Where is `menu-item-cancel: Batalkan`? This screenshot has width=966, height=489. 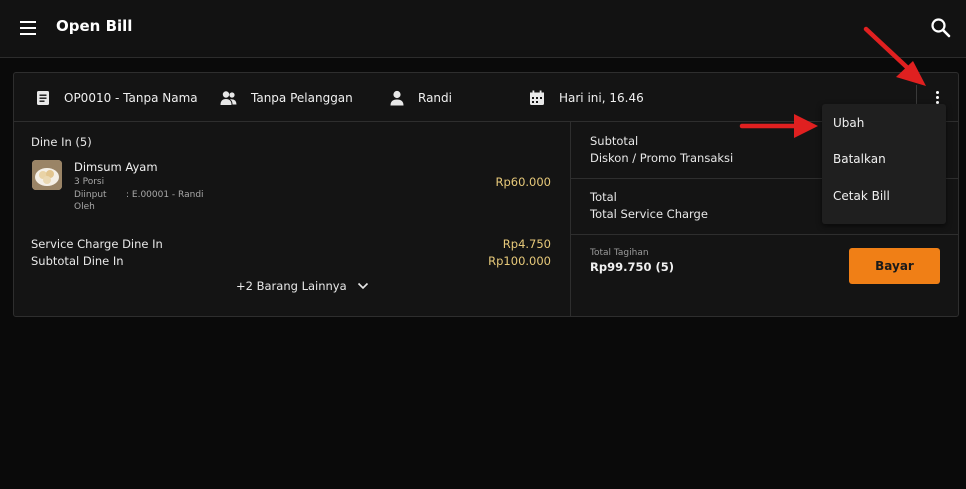 menu-item-cancel: Batalkan is located at coordinates (859, 159).